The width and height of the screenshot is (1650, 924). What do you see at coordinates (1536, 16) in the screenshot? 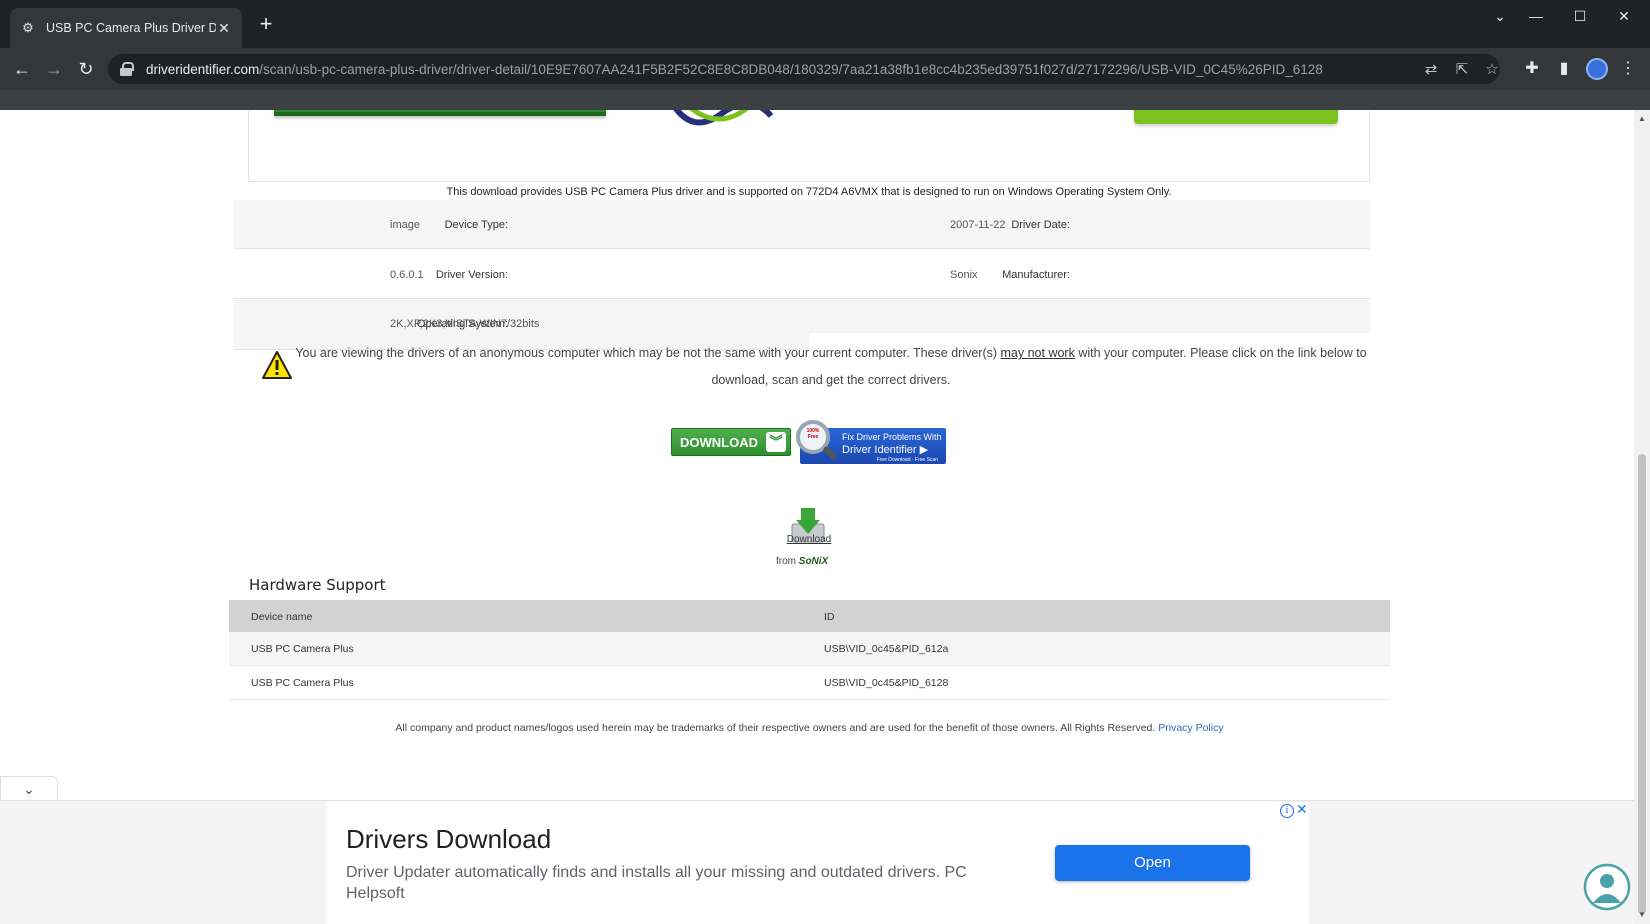
I see `minimize-icon: —` at bounding box center [1536, 16].